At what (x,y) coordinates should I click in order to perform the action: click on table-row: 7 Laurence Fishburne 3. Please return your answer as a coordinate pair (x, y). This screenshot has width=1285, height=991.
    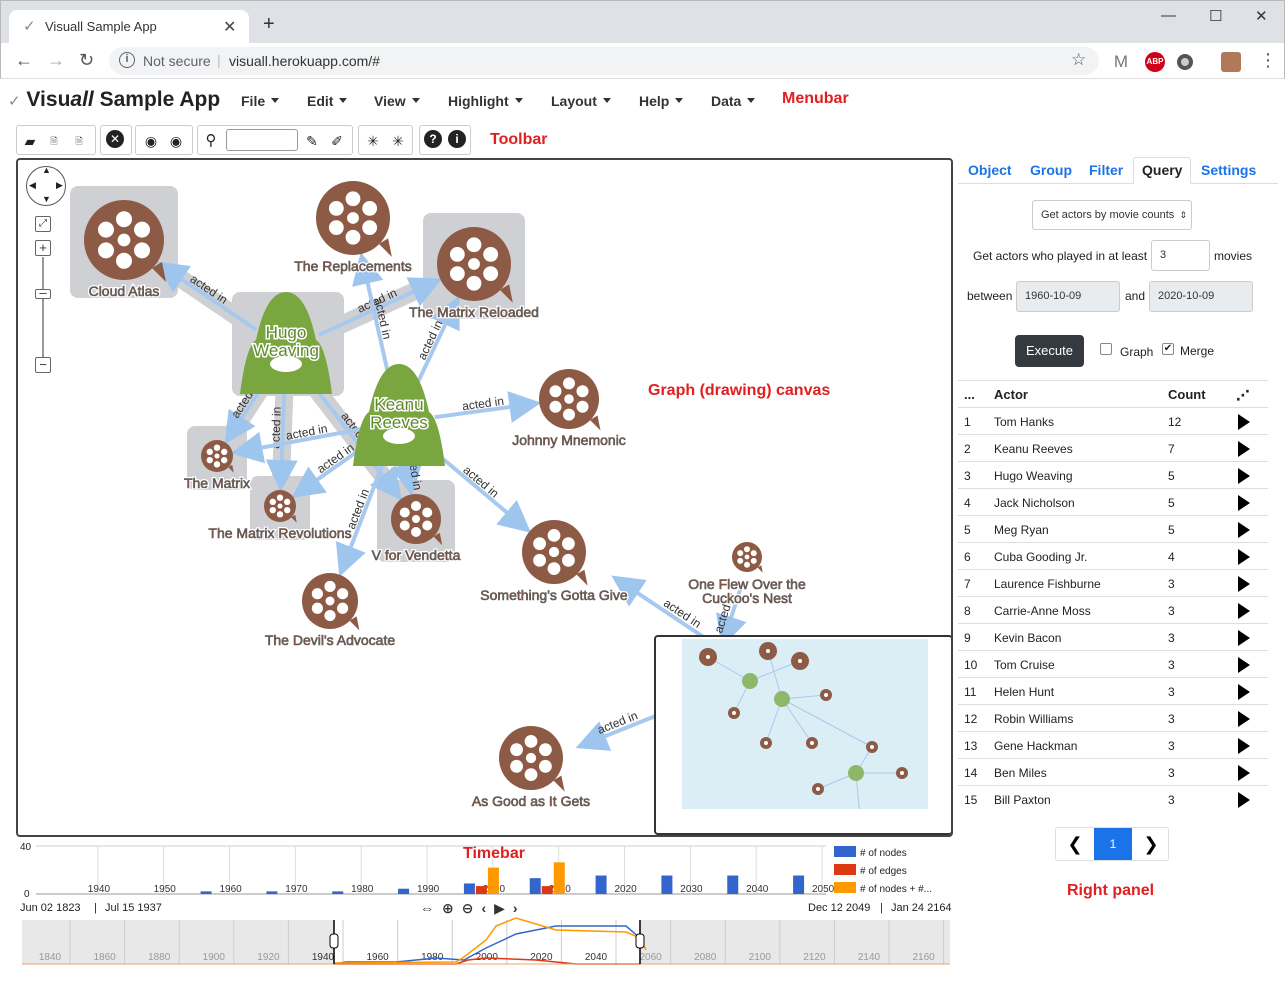
    Looking at the image, I should click on (1113, 582).